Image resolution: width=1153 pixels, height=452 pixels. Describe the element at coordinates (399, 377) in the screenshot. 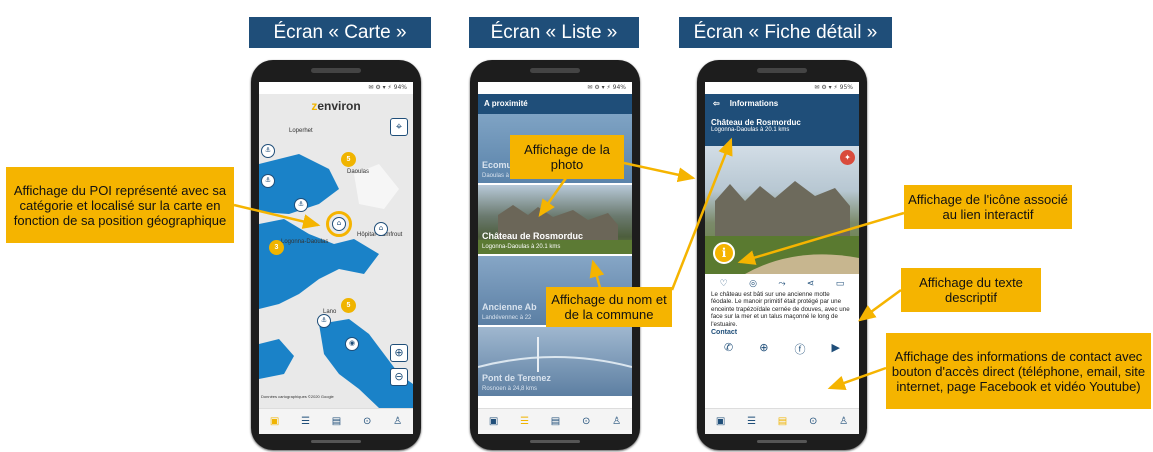

I see `zoom-out-button: ⊖` at that location.